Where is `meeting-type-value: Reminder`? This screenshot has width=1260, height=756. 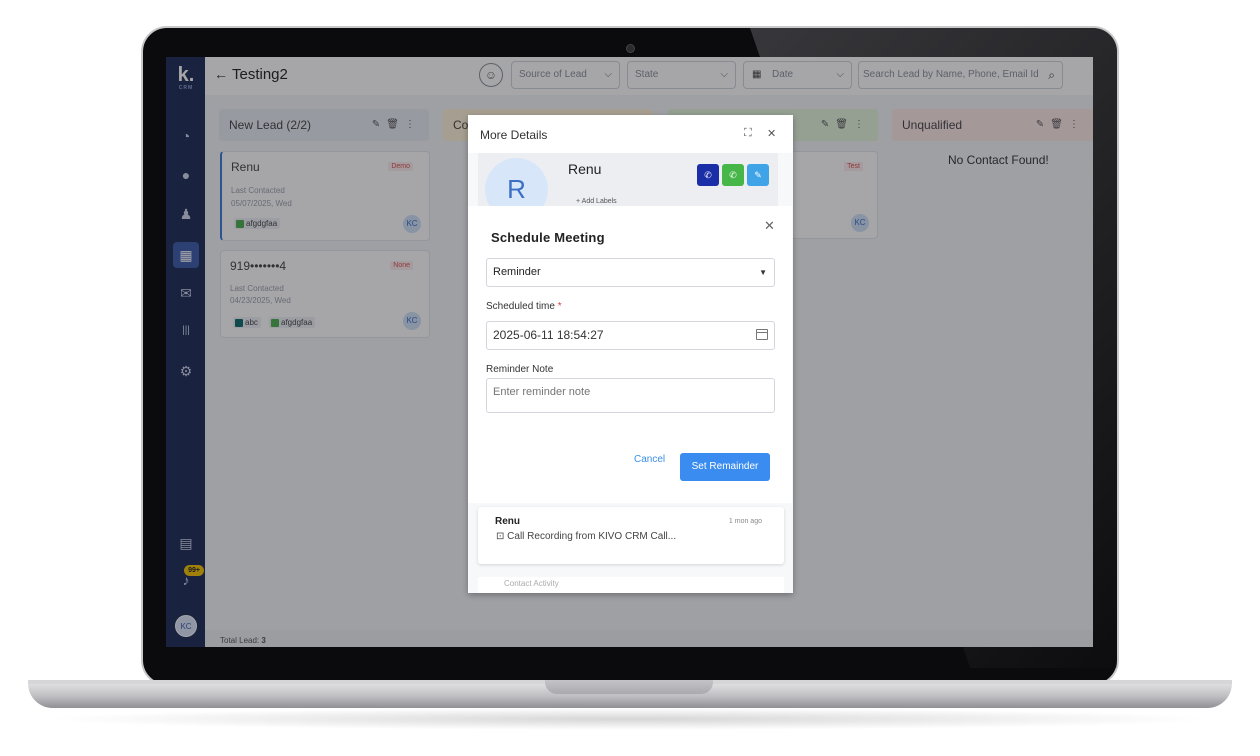
meeting-type-value: Reminder is located at coordinates (517, 272).